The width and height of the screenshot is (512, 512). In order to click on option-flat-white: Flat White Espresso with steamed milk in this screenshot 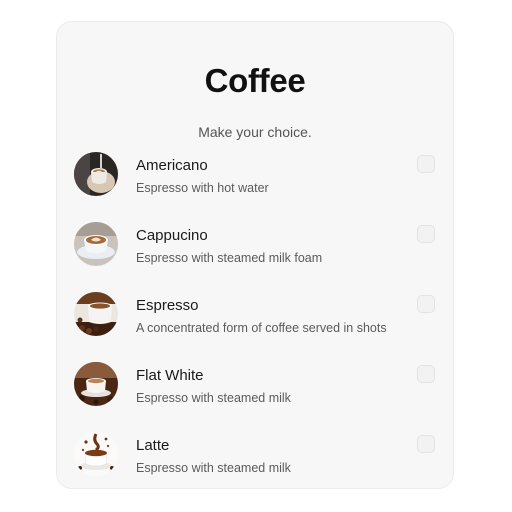, I will do `click(256, 397)`.